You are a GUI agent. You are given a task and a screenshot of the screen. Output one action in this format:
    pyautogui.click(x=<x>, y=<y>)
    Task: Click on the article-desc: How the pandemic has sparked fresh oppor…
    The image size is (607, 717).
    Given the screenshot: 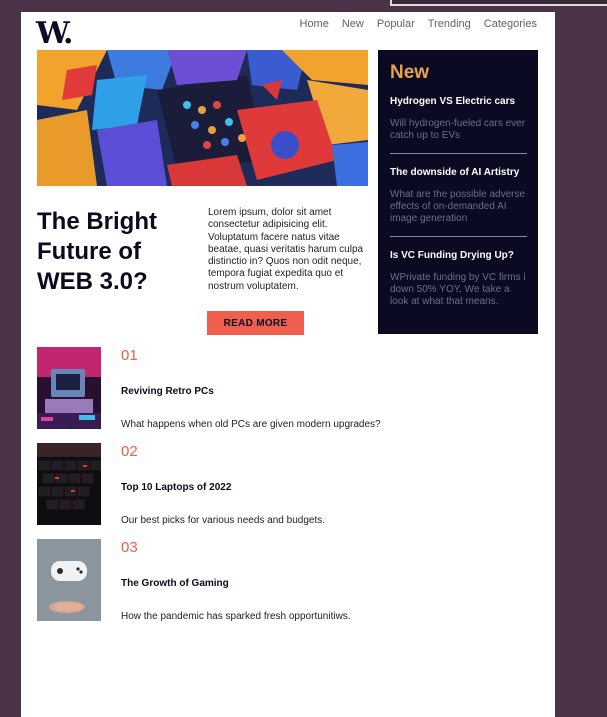 What is the action you would take?
    pyautogui.click(x=236, y=616)
    